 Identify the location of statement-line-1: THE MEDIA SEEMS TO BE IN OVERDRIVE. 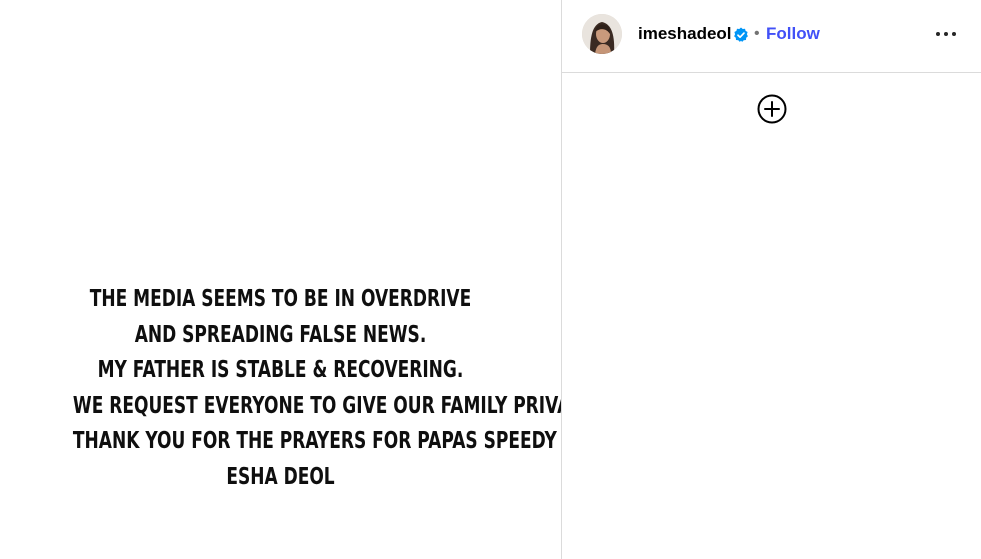
(280, 299).